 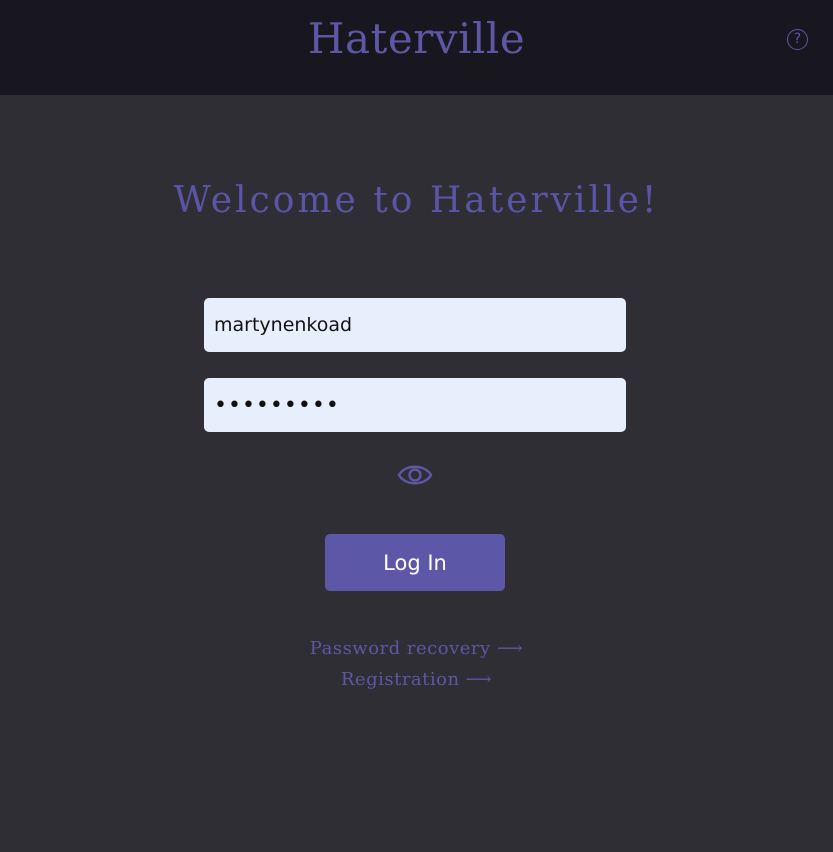 I want to click on login-button: Log In, so click(x=415, y=562).